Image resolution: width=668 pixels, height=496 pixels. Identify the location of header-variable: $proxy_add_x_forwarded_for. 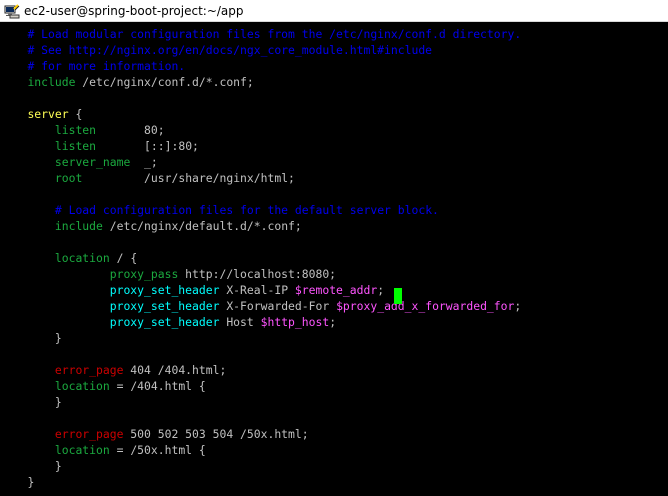
(425, 306).